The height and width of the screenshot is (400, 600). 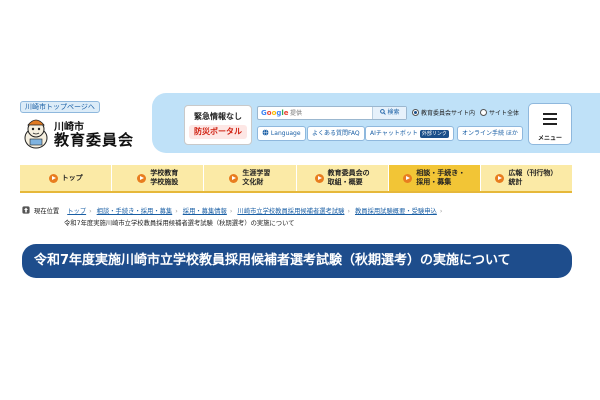 What do you see at coordinates (179, 223) in the screenshot?
I see `breadcrumb-current: 令和7年度実施川崎市立学校教員採用候補者選考試験（秋期選考）の実施について` at bounding box center [179, 223].